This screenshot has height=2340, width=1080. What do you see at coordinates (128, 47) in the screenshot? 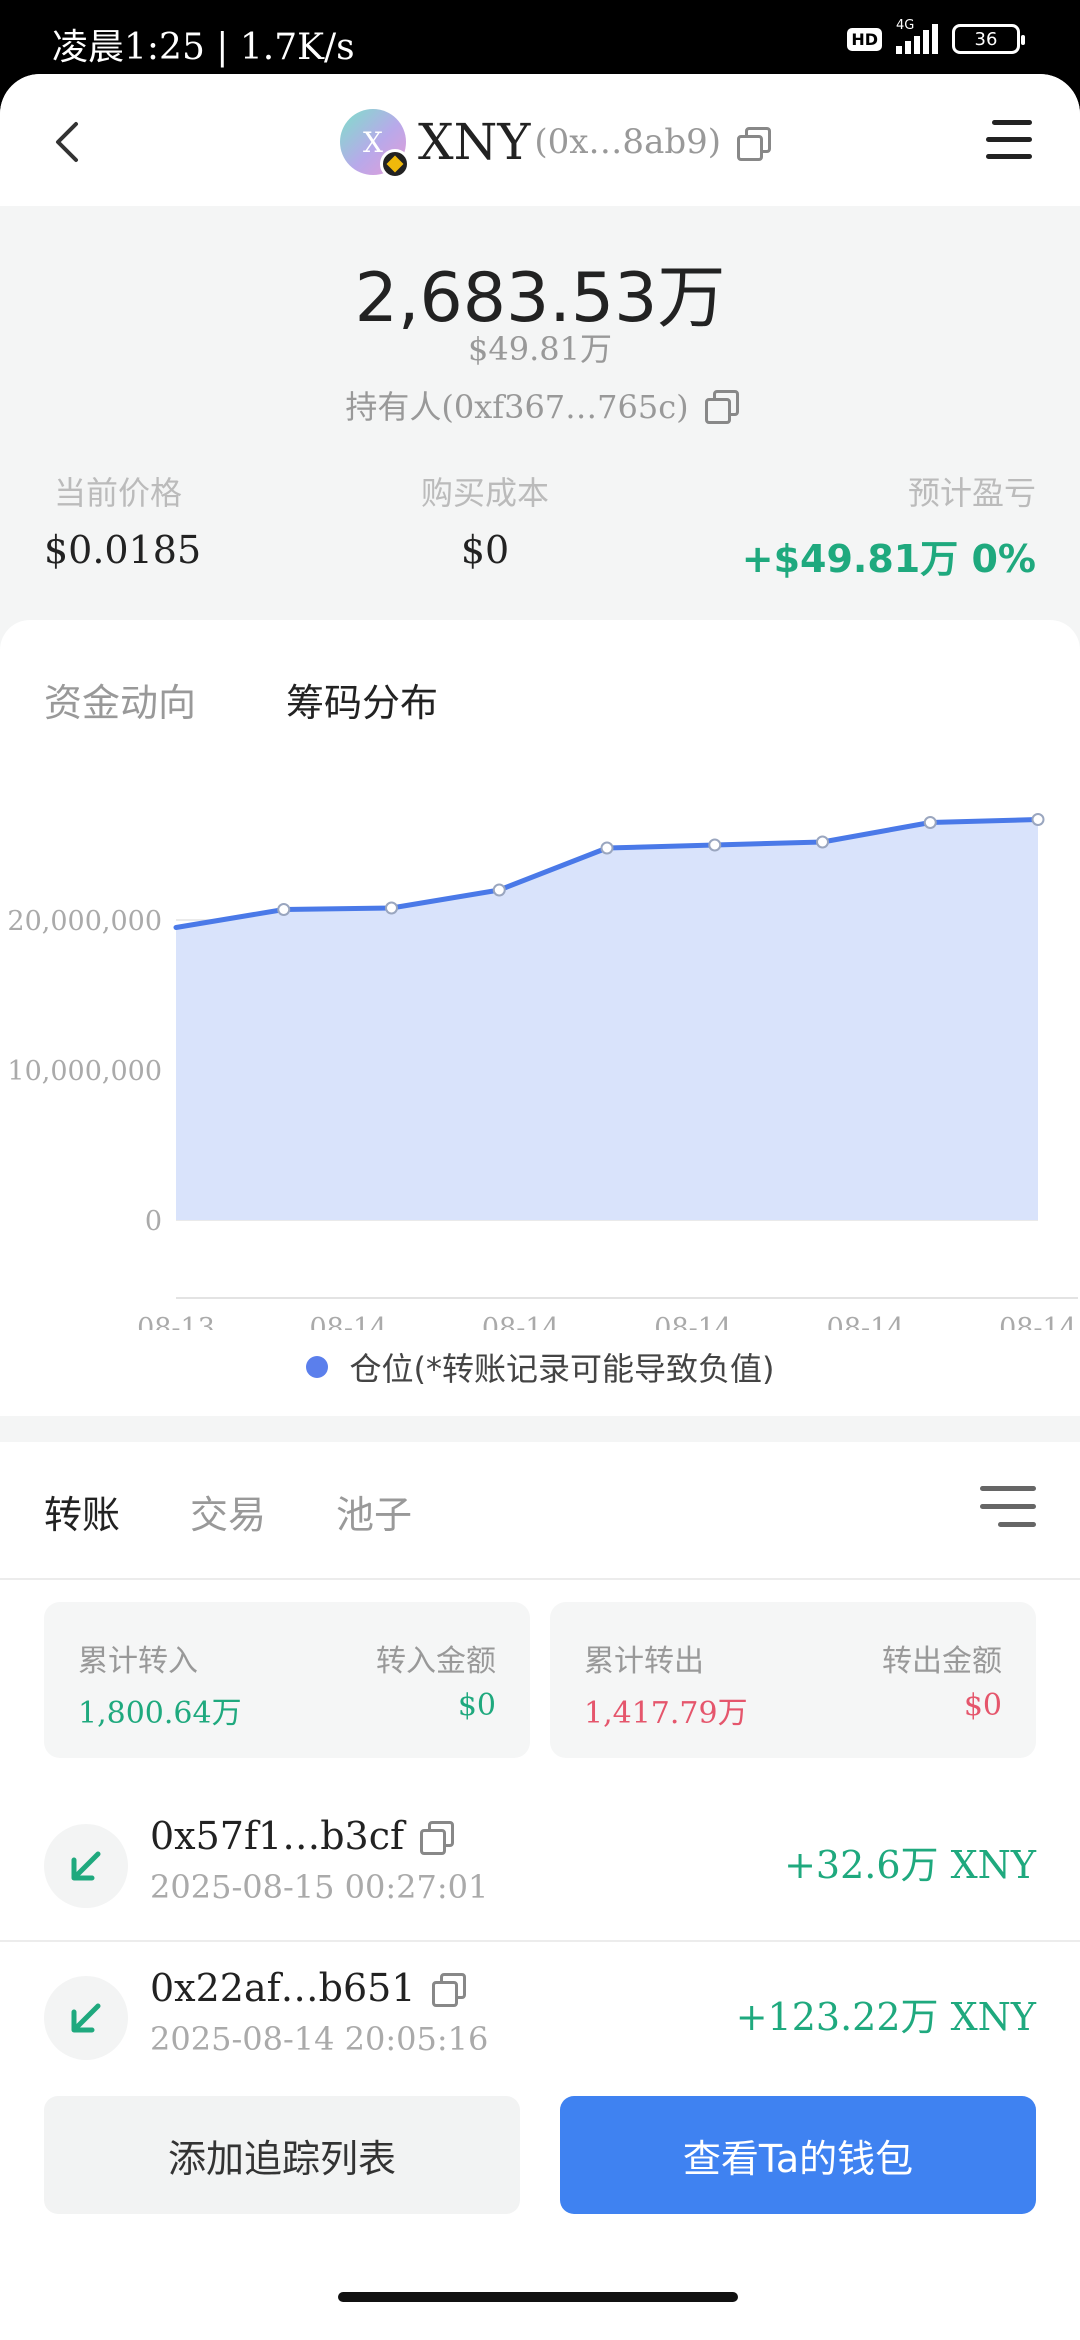
I see `status-clock: 凌晨1:25` at bounding box center [128, 47].